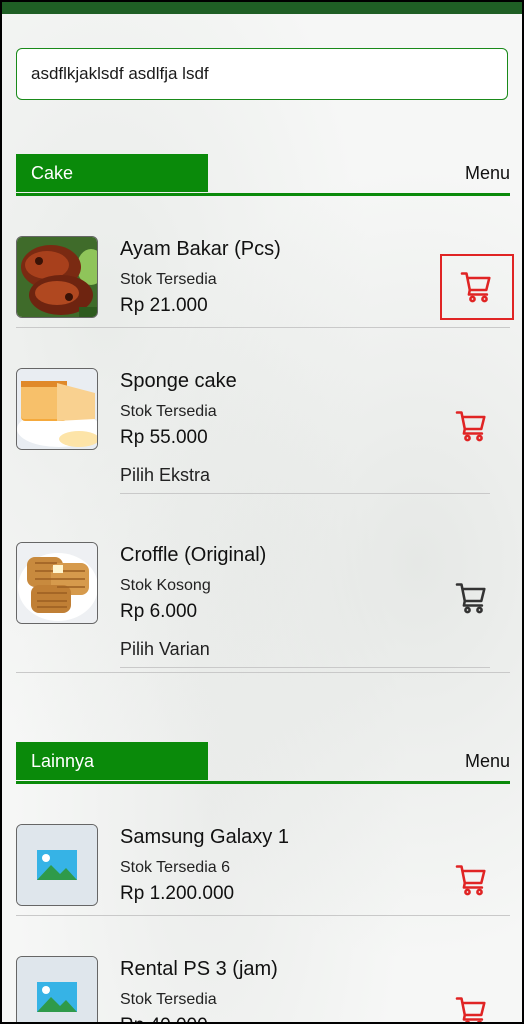 The image size is (524, 1024). Describe the element at coordinates (165, 585) in the screenshot. I see `product-stock: Stok Kosong` at that location.